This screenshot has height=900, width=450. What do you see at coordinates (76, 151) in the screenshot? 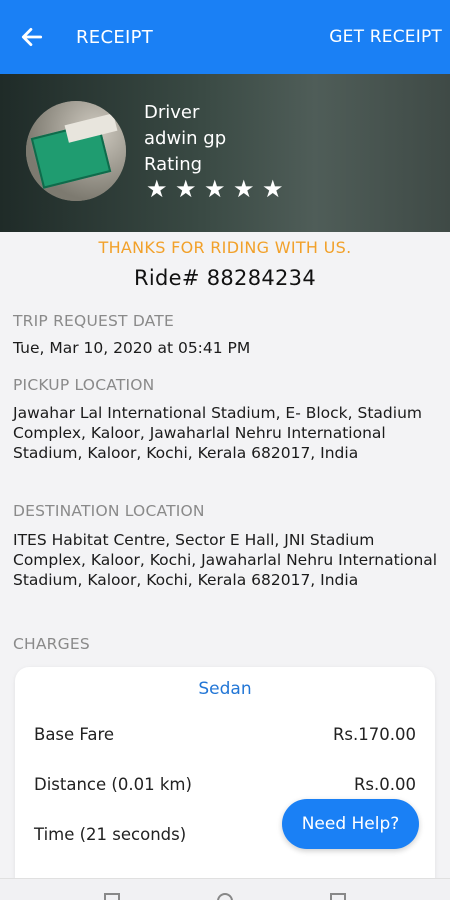
I see `driver-avatar` at bounding box center [76, 151].